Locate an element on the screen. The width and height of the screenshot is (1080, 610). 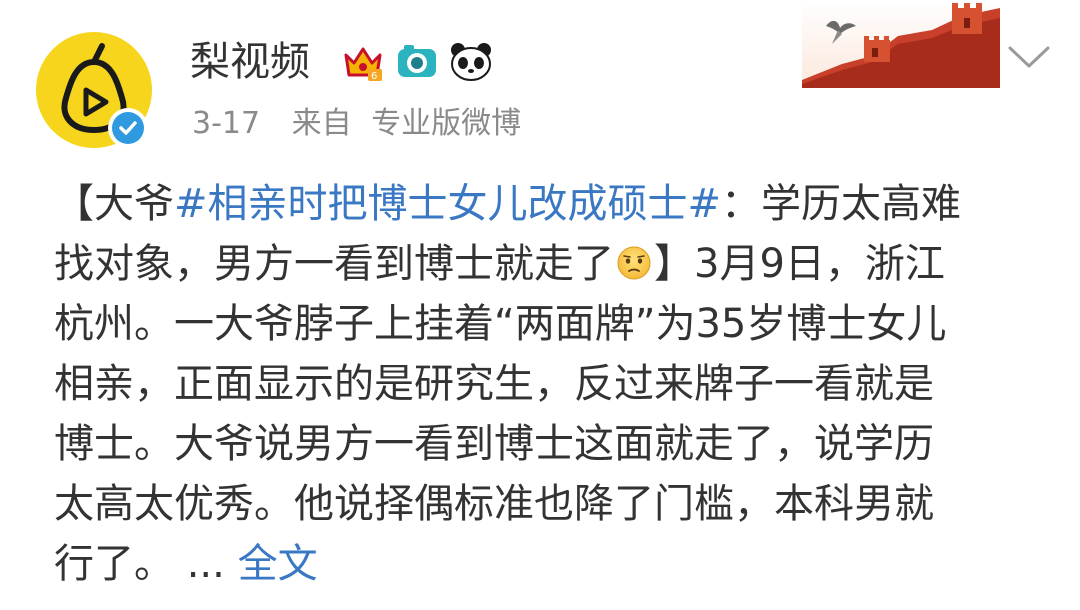
author-badges: 6 is located at coordinates (417, 62).